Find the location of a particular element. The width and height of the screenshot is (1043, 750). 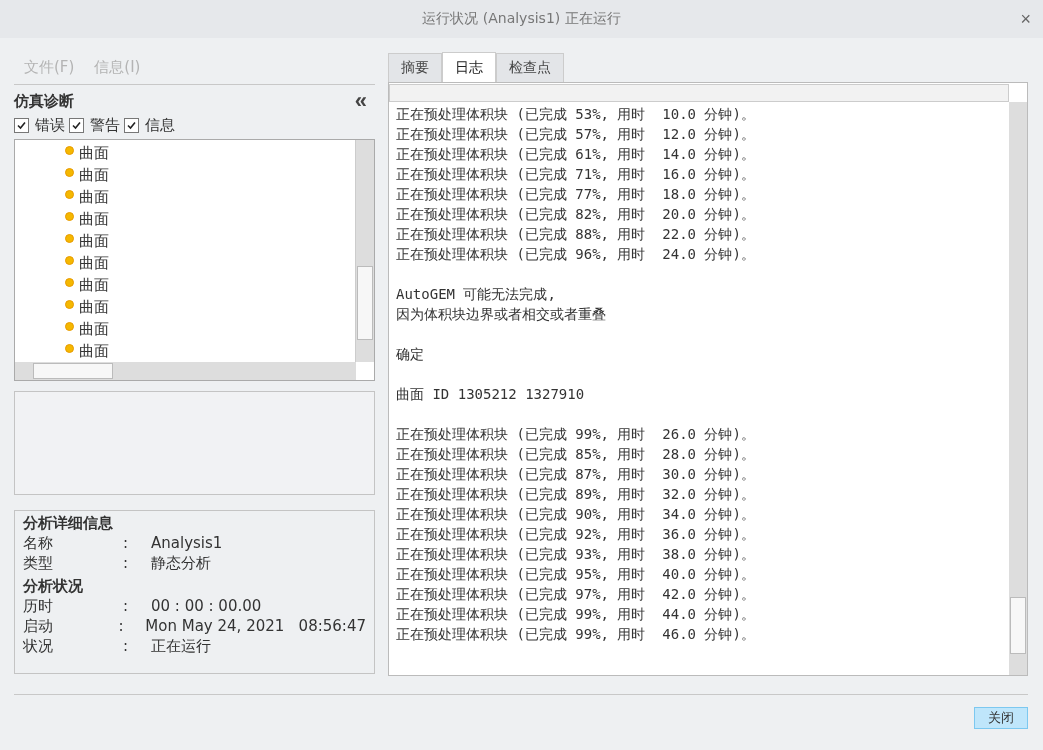

log-line: AutoGEM 可能无法完成, is located at coordinates (476, 294).